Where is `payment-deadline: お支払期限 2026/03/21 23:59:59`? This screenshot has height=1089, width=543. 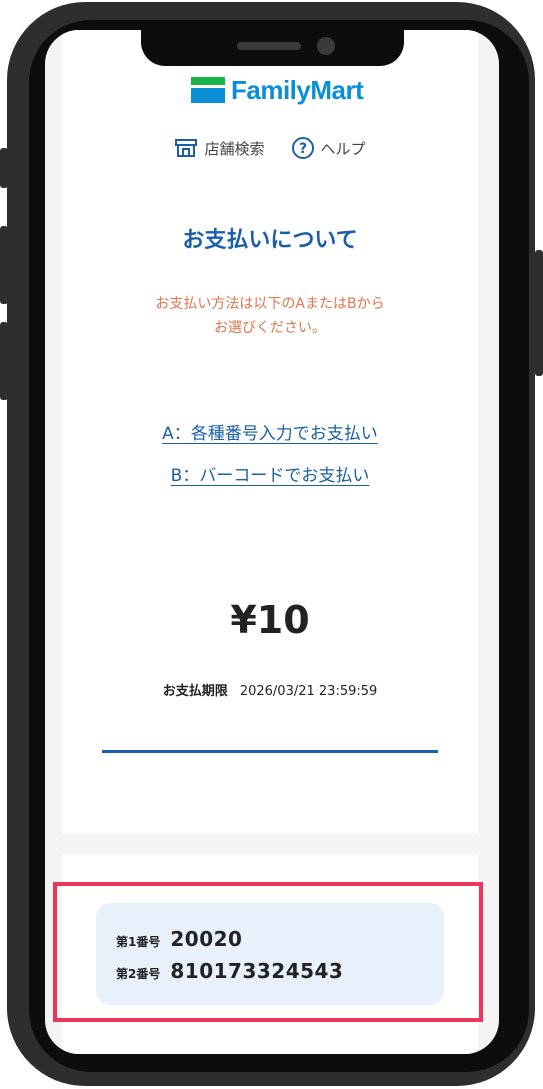 payment-deadline: お支払期限 2026/03/21 23:59:59 is located at coordinates (270, 689).